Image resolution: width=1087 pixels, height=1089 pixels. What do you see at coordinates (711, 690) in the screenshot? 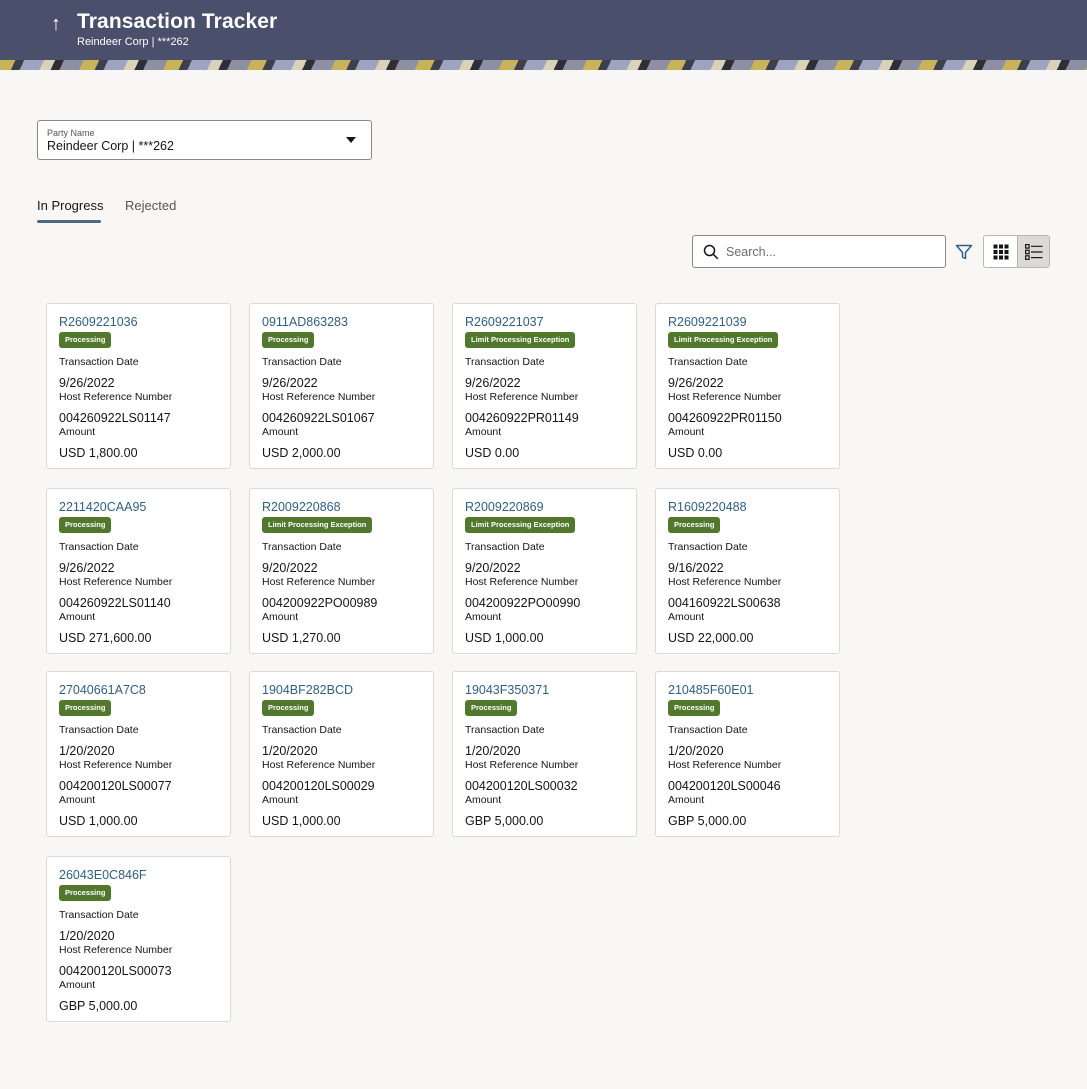
I see `transaction-reference-link: 210485F60E01` at bounding box center [711, 690].